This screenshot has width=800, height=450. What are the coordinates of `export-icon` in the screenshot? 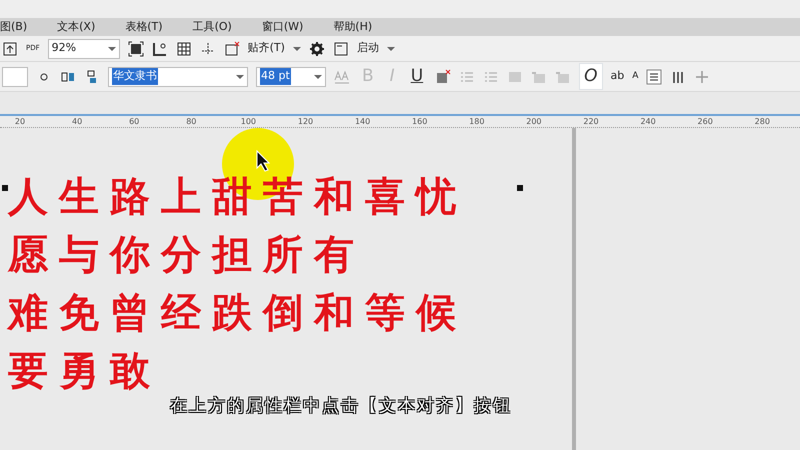 It's located at (10, 48).